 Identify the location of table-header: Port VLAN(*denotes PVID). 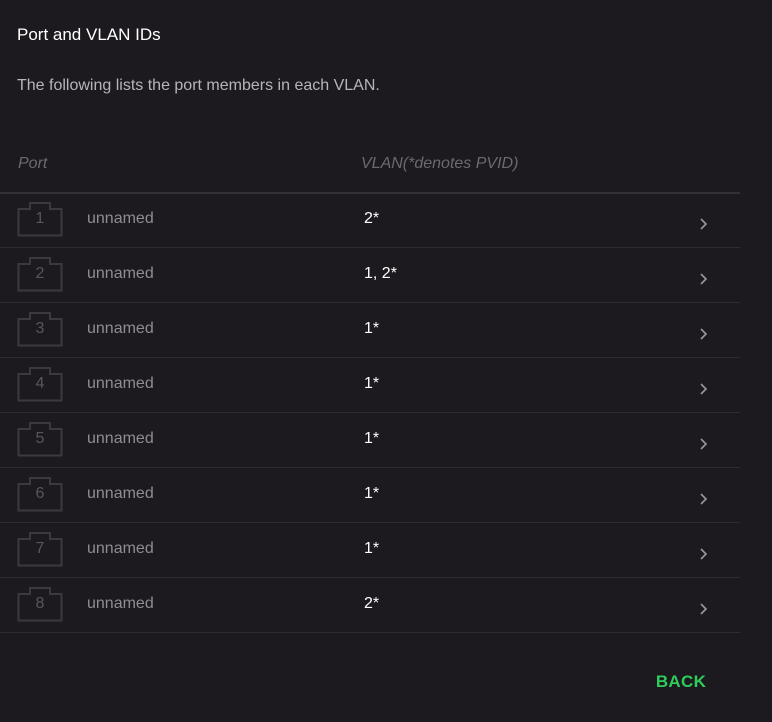
(370, 173).